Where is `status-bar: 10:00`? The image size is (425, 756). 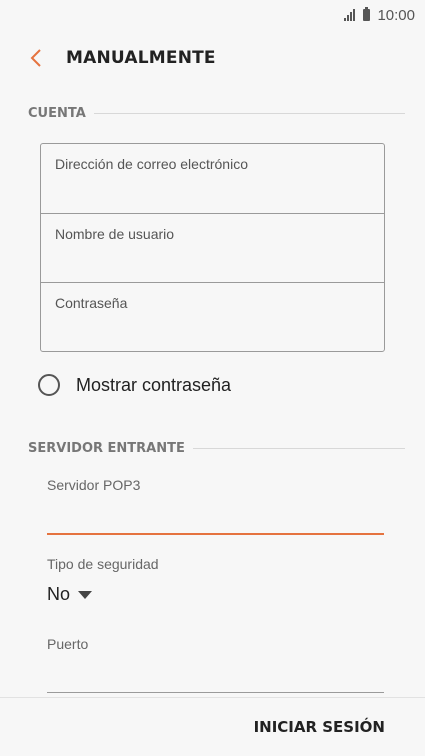 status-bar: 10:00 is located at coordinates (212, 15).